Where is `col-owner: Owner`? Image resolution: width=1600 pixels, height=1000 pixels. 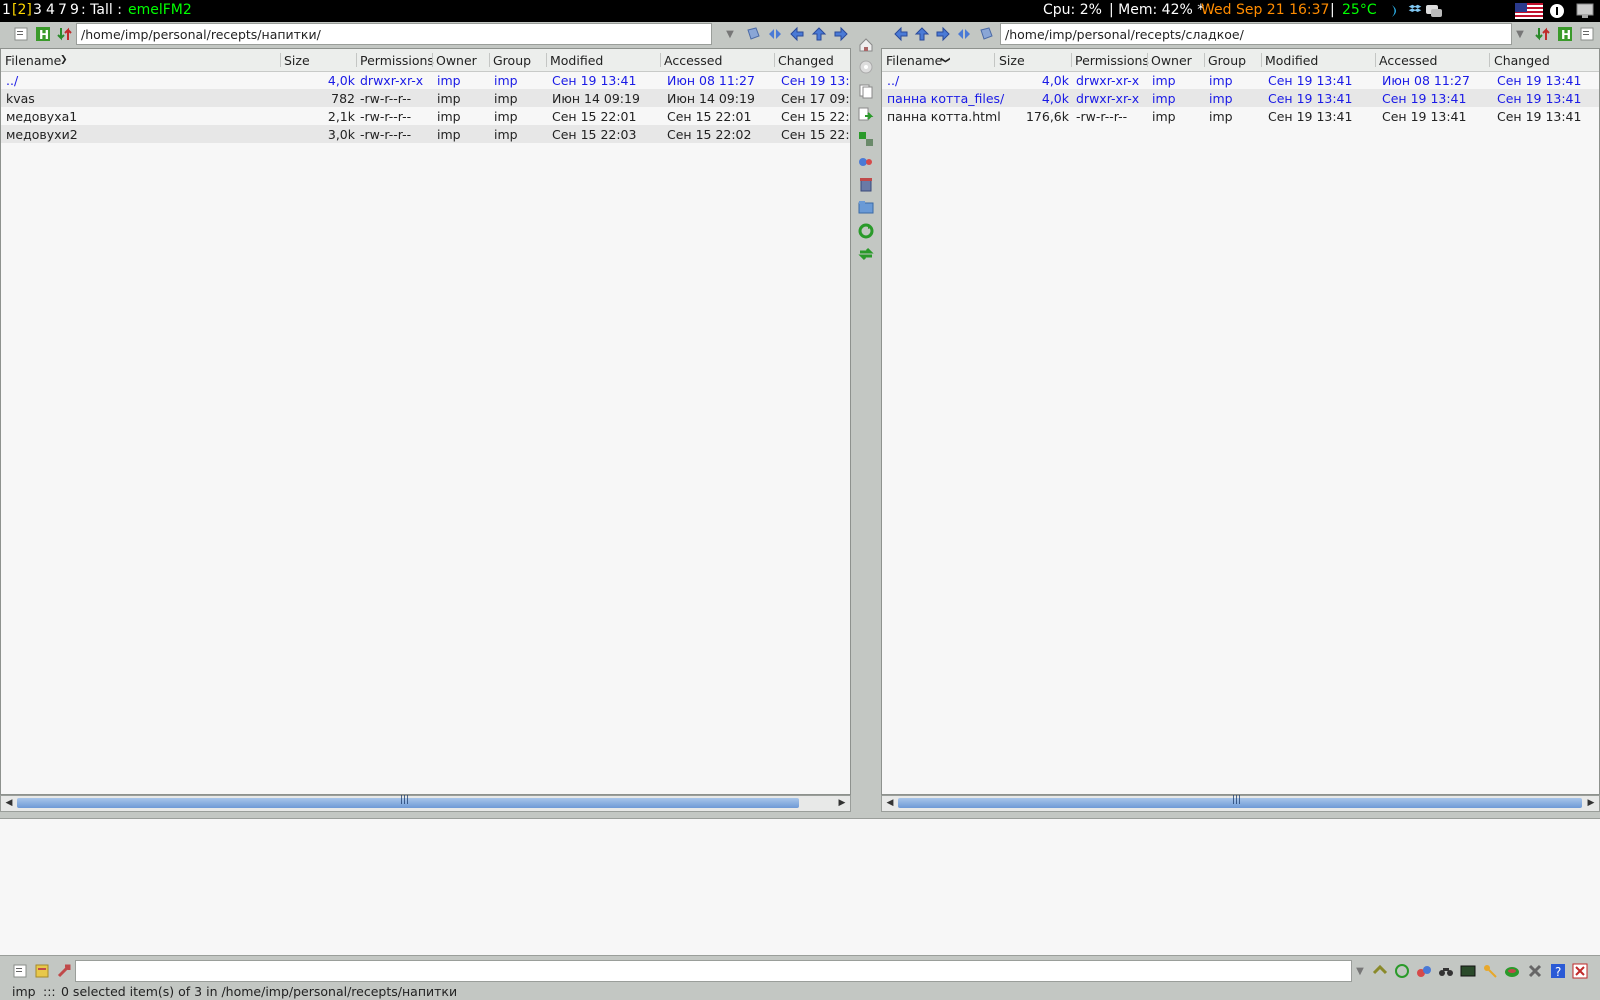
col-owner: Owner is located at coordinates (456, 60).